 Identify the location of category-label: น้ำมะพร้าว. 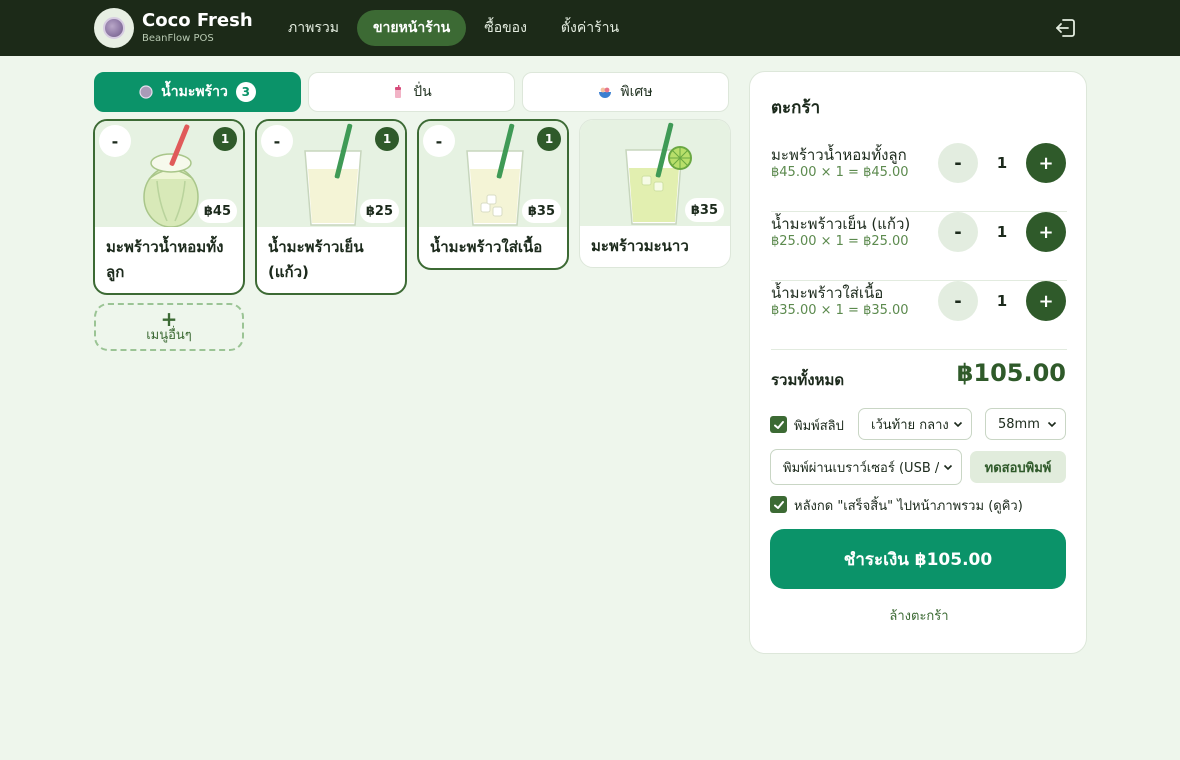
(194, 92).